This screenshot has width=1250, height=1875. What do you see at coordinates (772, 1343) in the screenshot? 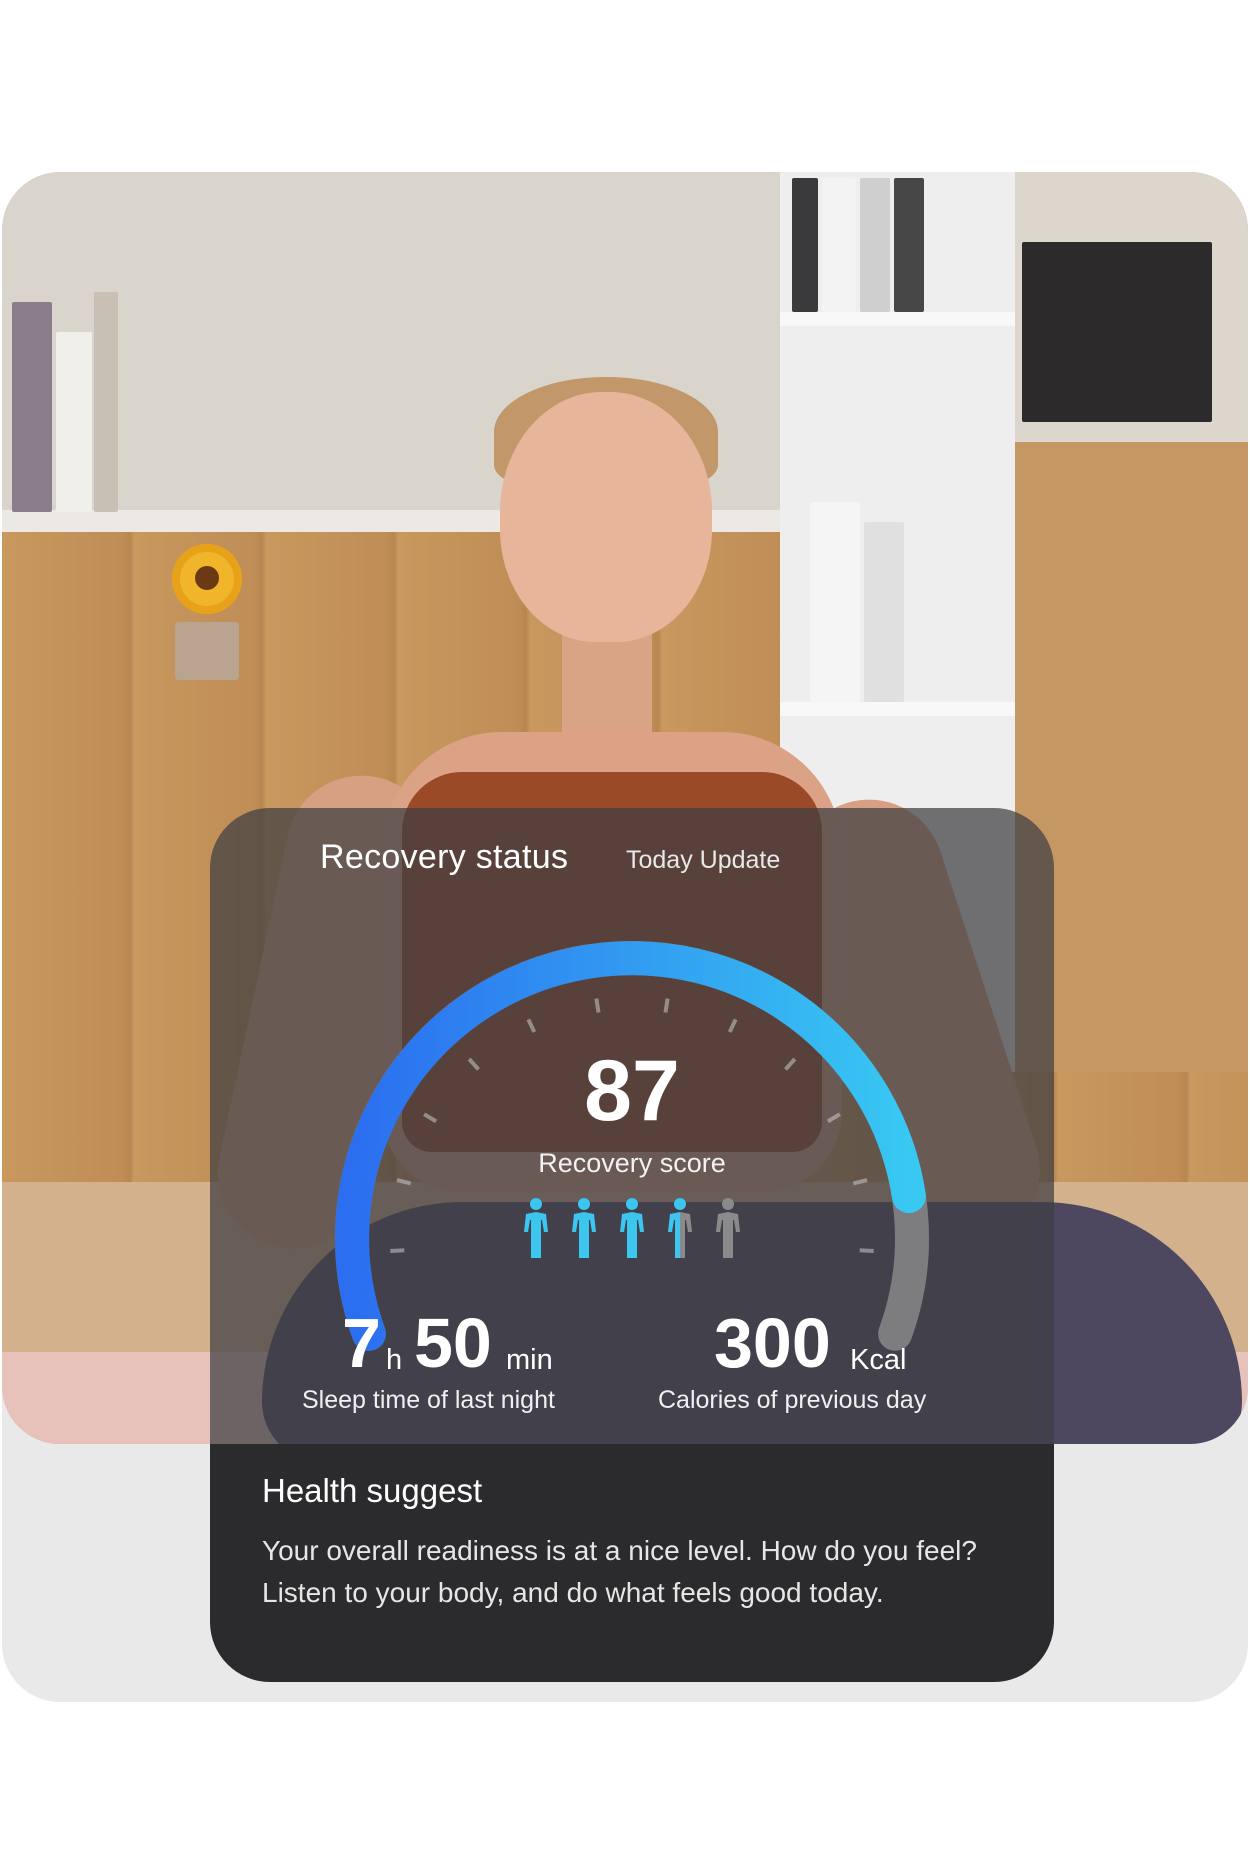
I see `calories-value: 300` at bounding box center [772, 1343].